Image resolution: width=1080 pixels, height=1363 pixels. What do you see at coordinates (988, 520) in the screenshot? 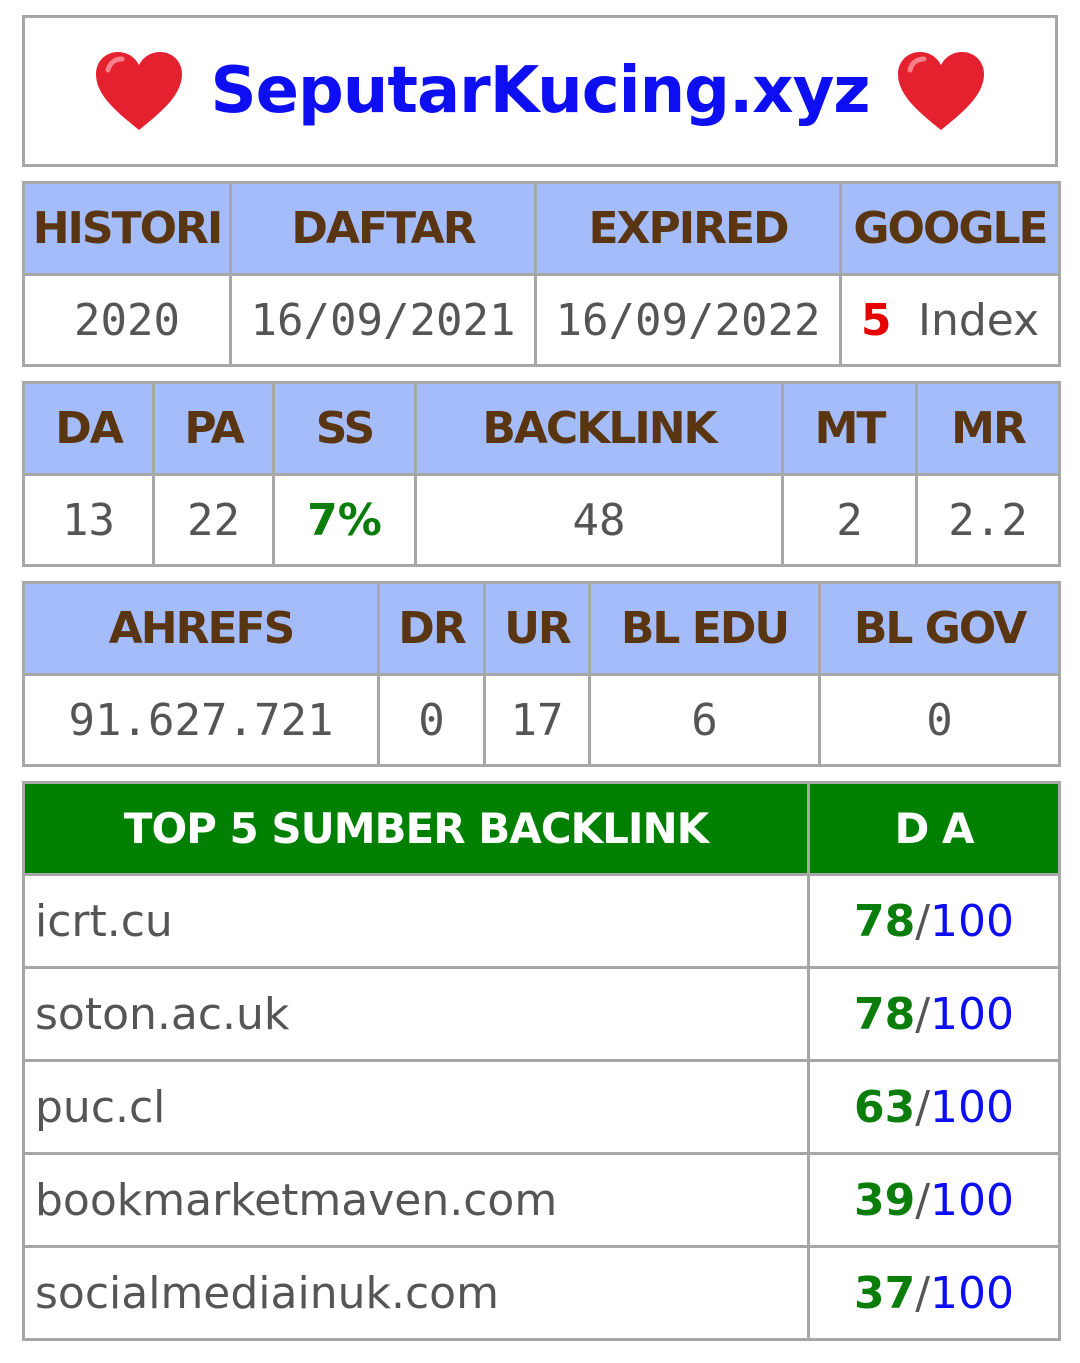
I see `mr-value: 2.2` at bounding box center [988, 520].